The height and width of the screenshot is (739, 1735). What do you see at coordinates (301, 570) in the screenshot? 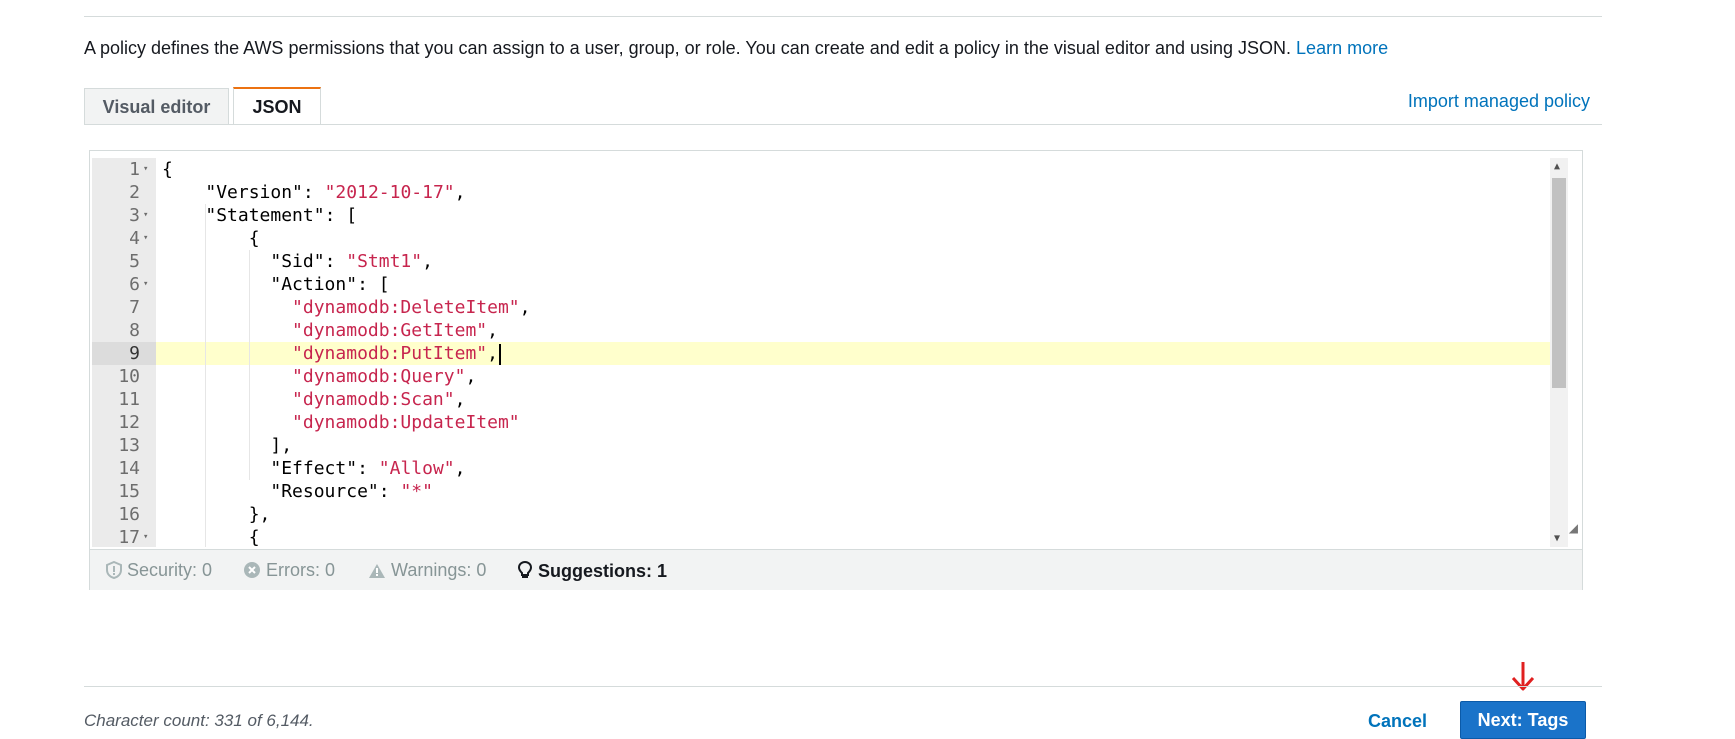
I see `errors-count: Errors: 0` at bounding box center [301, 570].